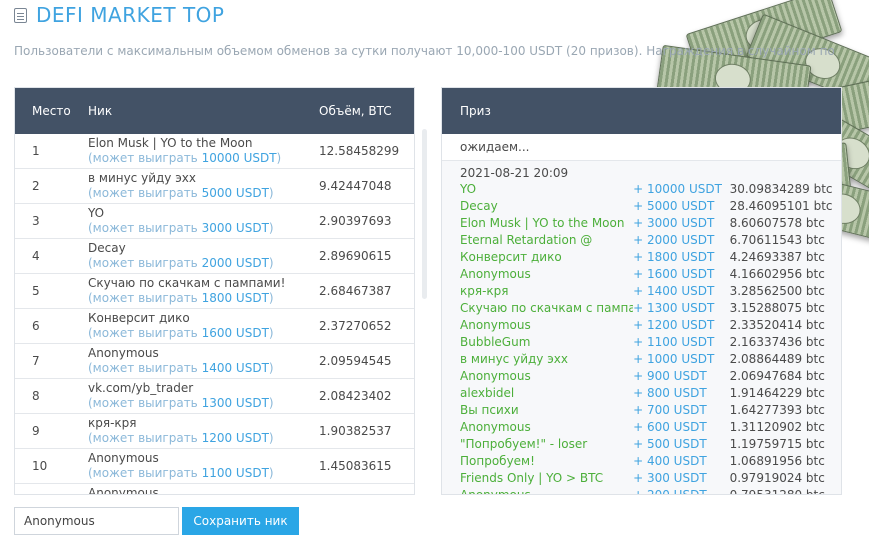  I want to click on save-nick-button: Сохранить ник, so click(240, 521).